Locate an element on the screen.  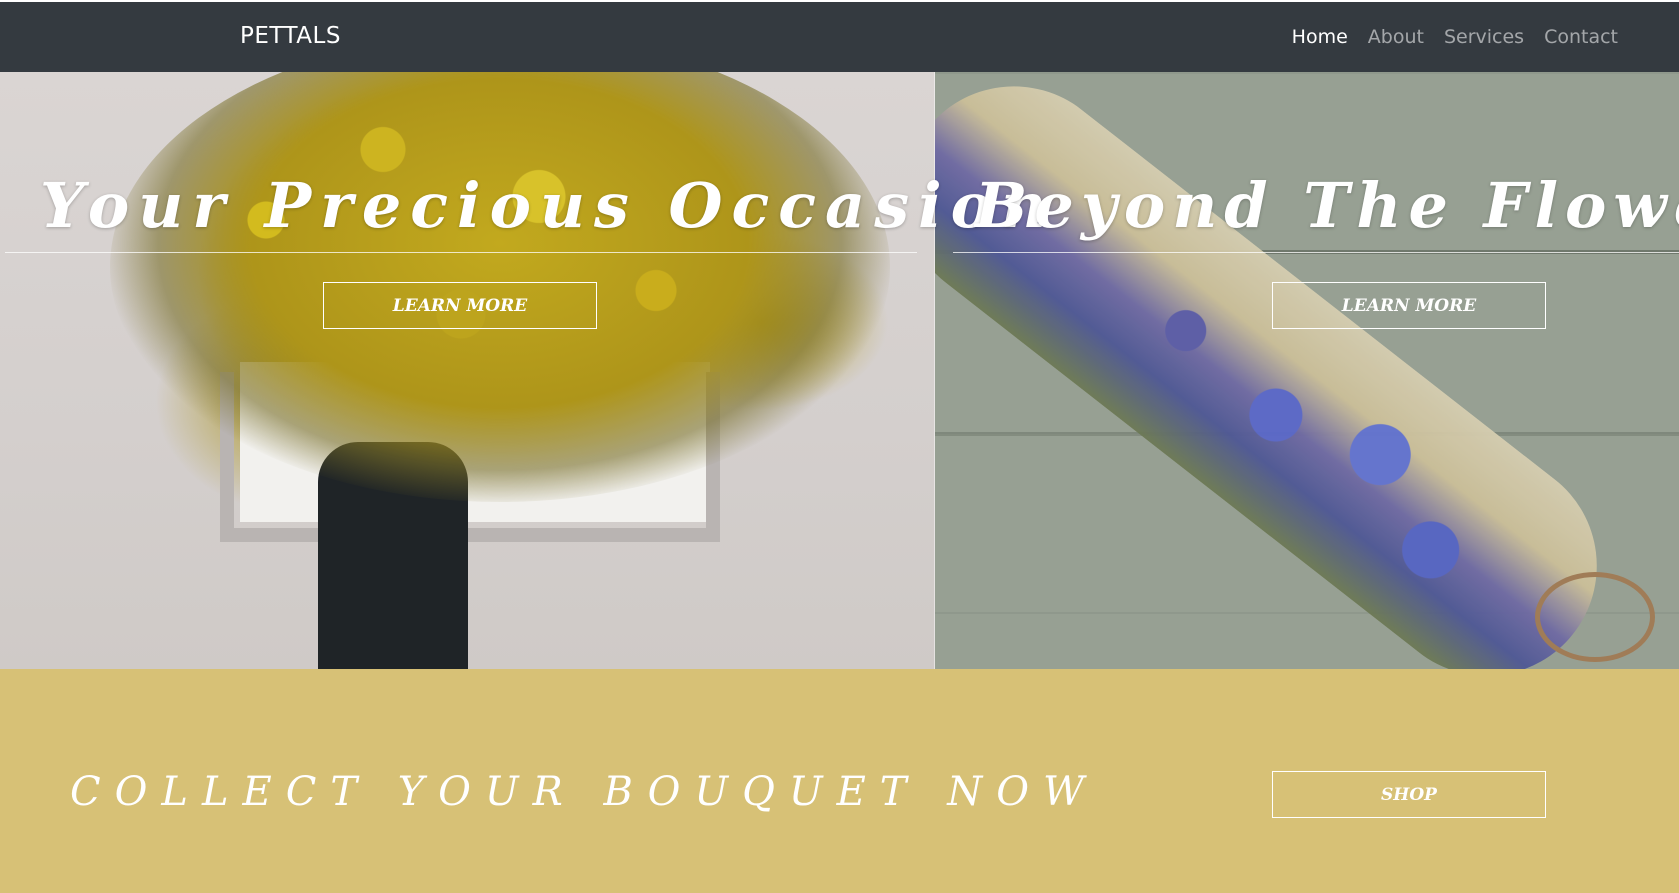
hero-title-right: Beyond The Flowery is located at coordinates (1327, 205).